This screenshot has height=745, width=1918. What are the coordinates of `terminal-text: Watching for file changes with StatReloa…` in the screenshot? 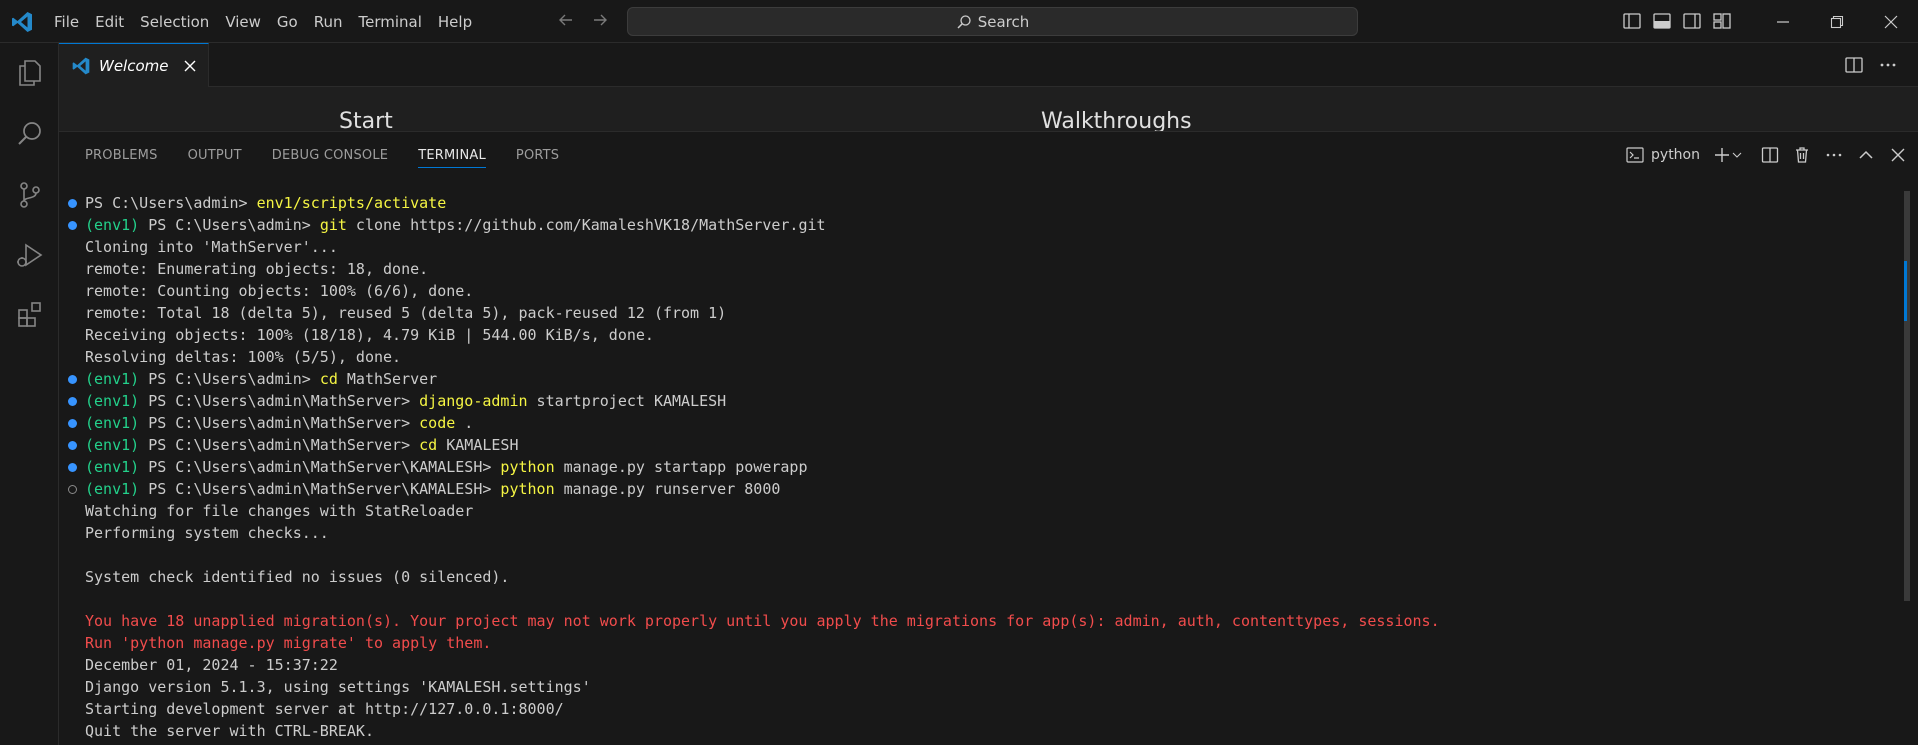 It's located at (279, 511).